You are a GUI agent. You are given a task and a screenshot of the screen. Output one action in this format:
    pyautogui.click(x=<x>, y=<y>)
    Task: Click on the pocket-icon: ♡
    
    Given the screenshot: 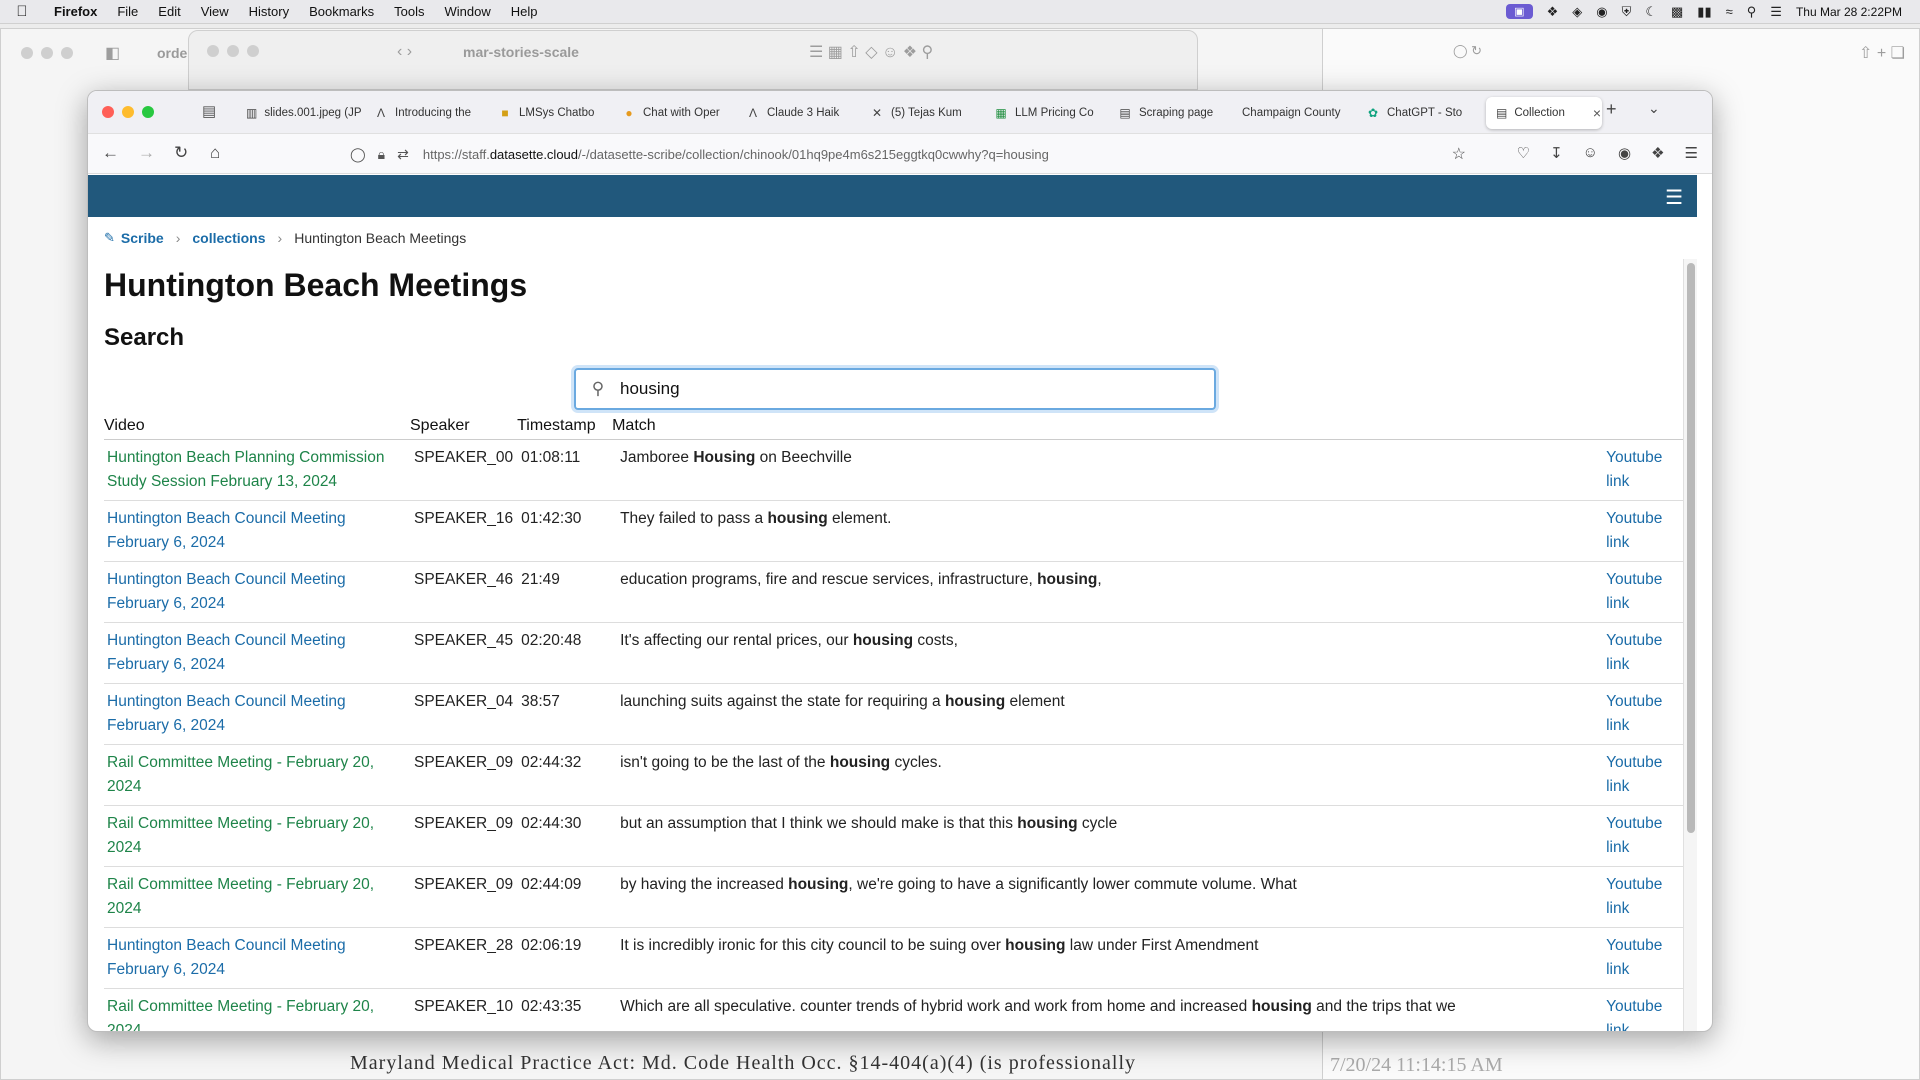 What is the action you would take?
    pyautogui.click(x=1523, y=153)
    